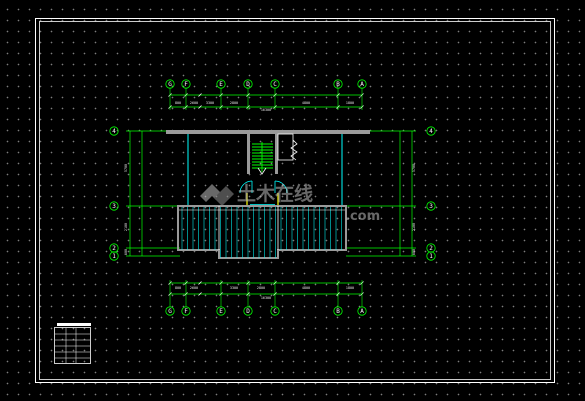 This screenshot has height=401, width=585. I want to click on axis-bubble-right-2: 2, so click(431, 248).